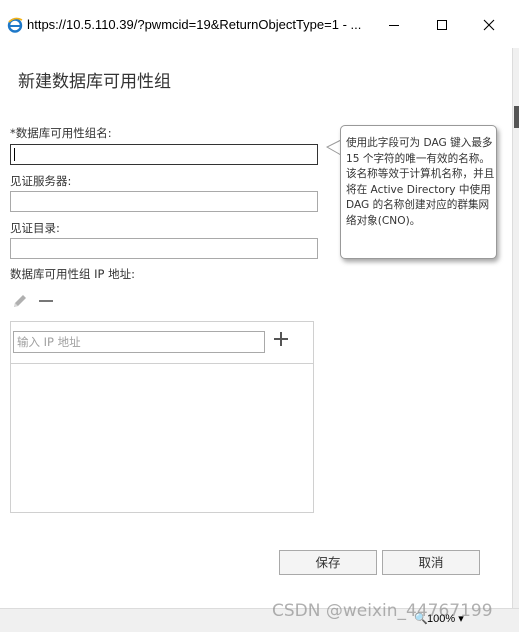 The width and height of the screenshot is (519, 632). I want to click on witness-dir-label: 见证目录:, so click(35, 228).